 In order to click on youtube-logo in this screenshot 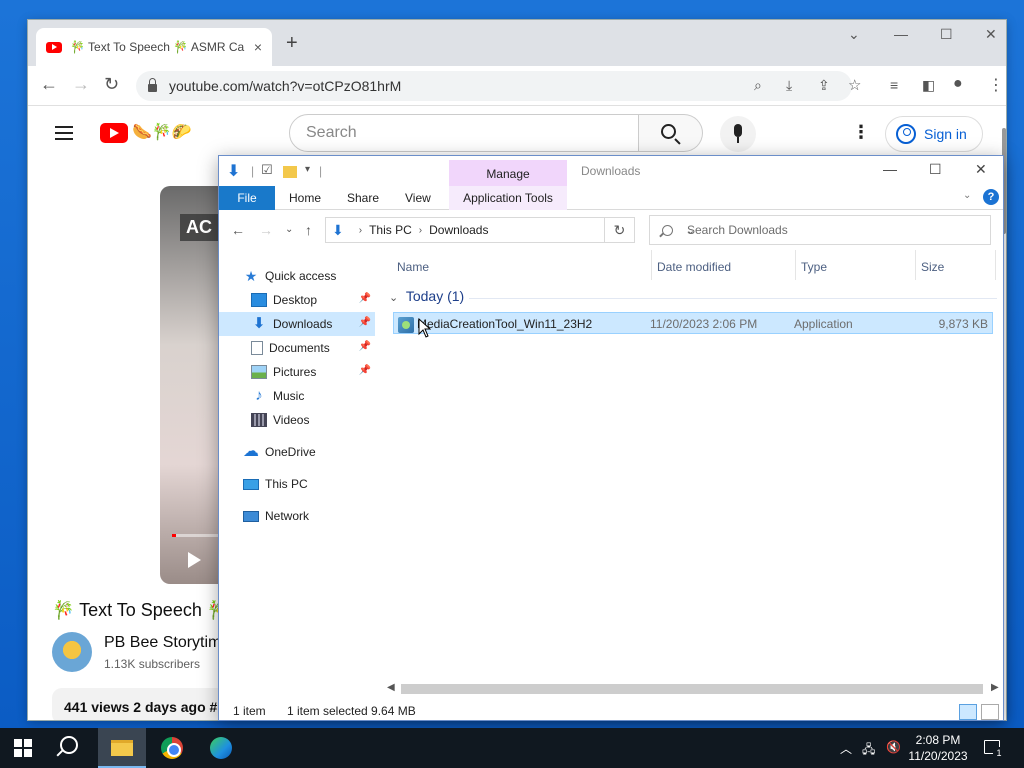, I will do `click(114, 133)`.